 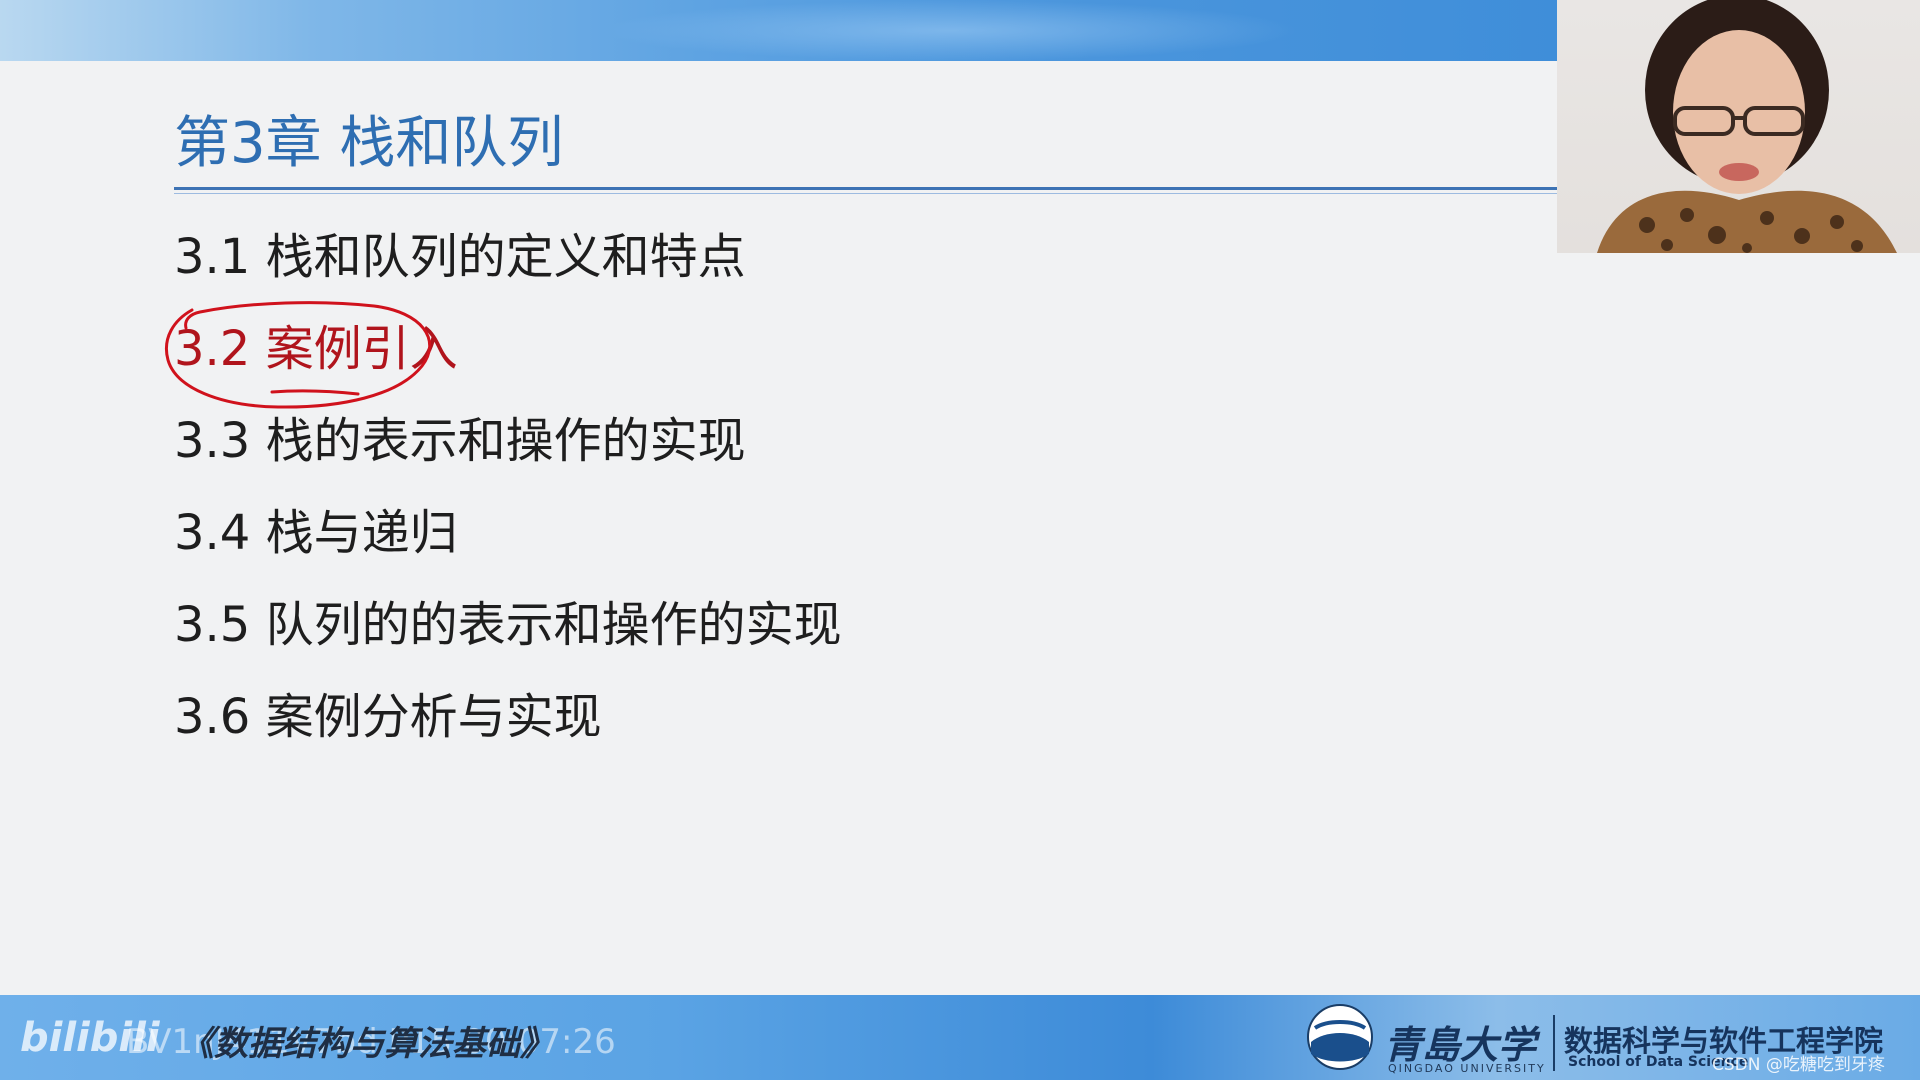 What do you see at coordinates (508, 625) in the screenshot?
I see `toc-item-3-5: 3.5 队列的的表示和操作的实现` at bounding box center [508, 625].